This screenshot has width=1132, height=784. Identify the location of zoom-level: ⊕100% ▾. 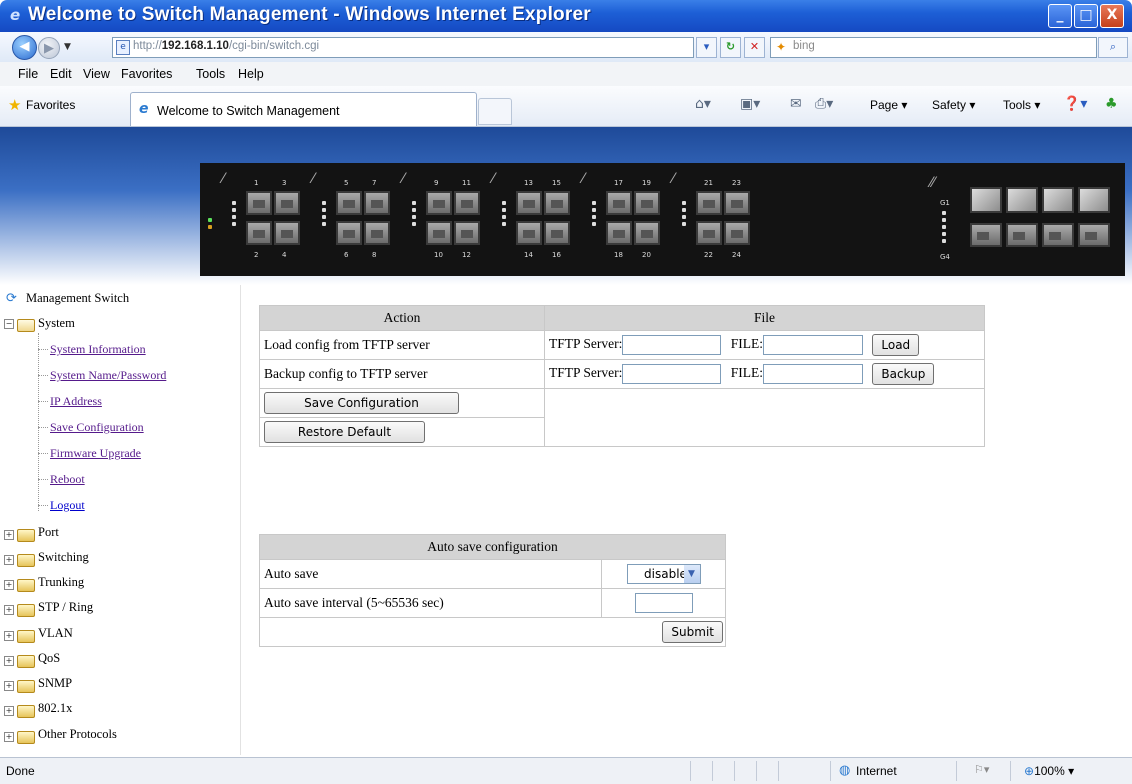
(1049, 771).